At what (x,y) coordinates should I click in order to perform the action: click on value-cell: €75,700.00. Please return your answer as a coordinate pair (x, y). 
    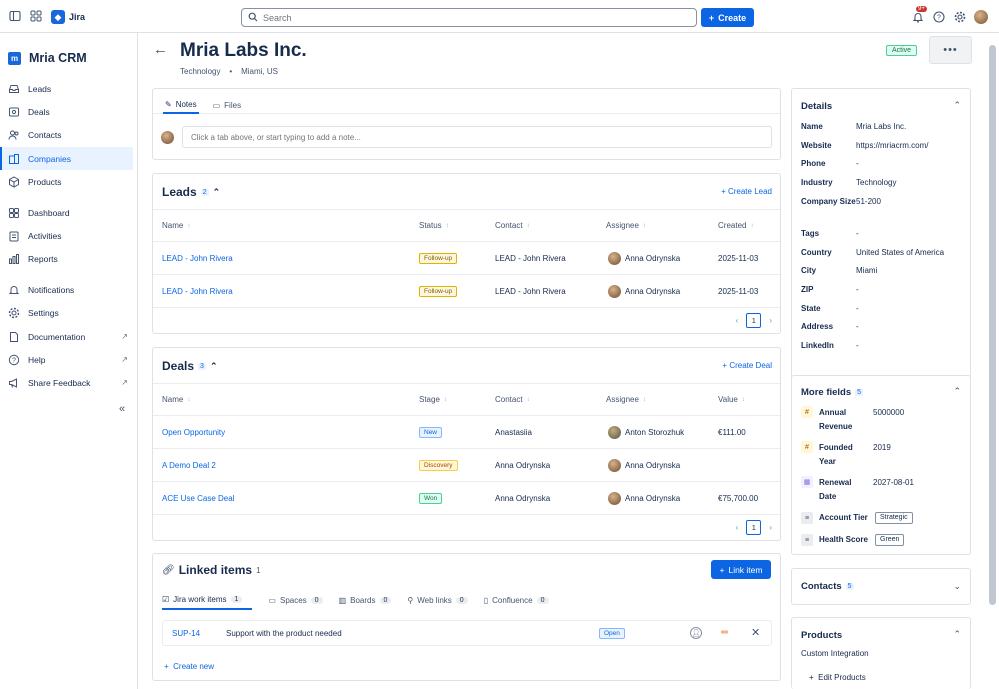
    Looking at the image, I should click on (738, 498).